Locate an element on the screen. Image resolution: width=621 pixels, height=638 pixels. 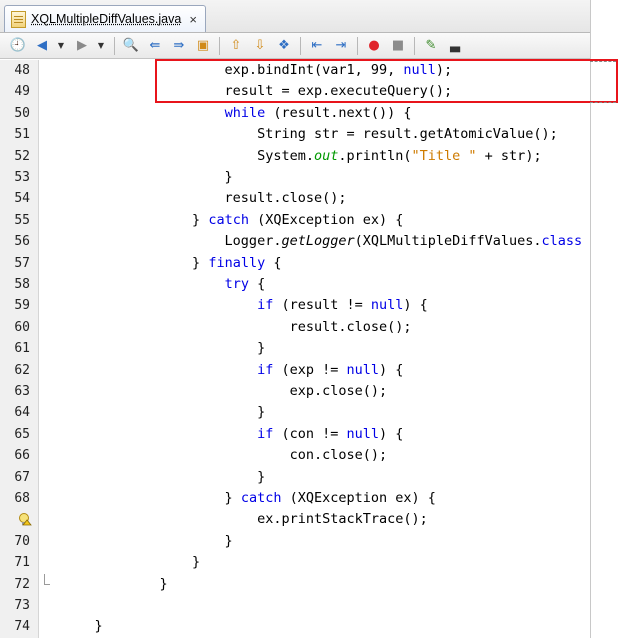
line-number: 74 is located at coordinates (22, 627).